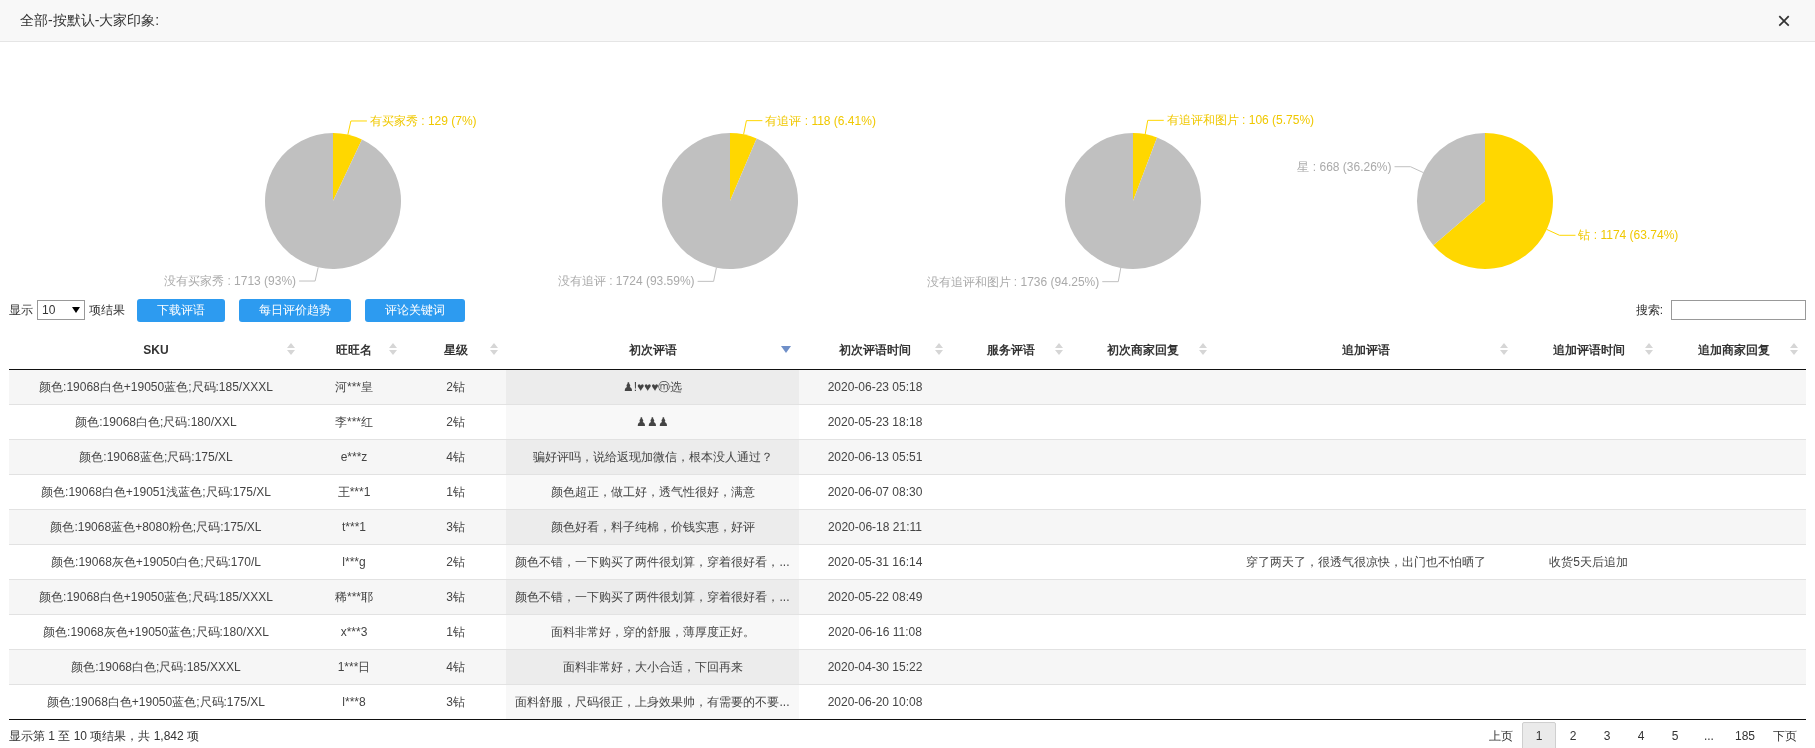 The image size is (1815, 748). Describe the element at coordinates (156, 457) in the screenshot. I see `table-cell-text: 颜色:19068蓝色;尺码:175/XL` at that location.